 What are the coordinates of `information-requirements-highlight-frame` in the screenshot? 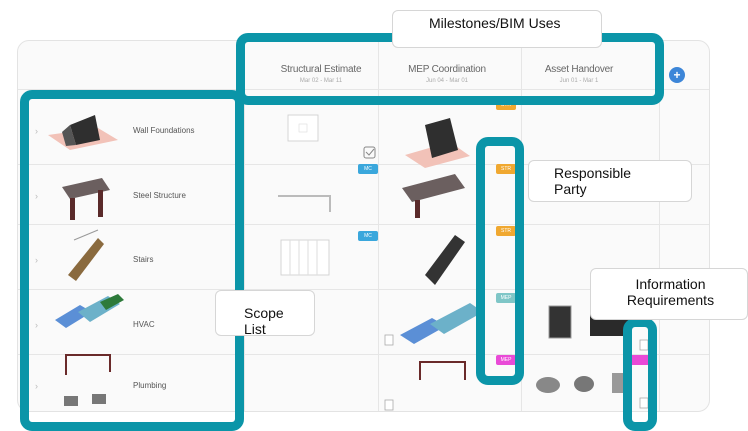 It's located at (640, 374).